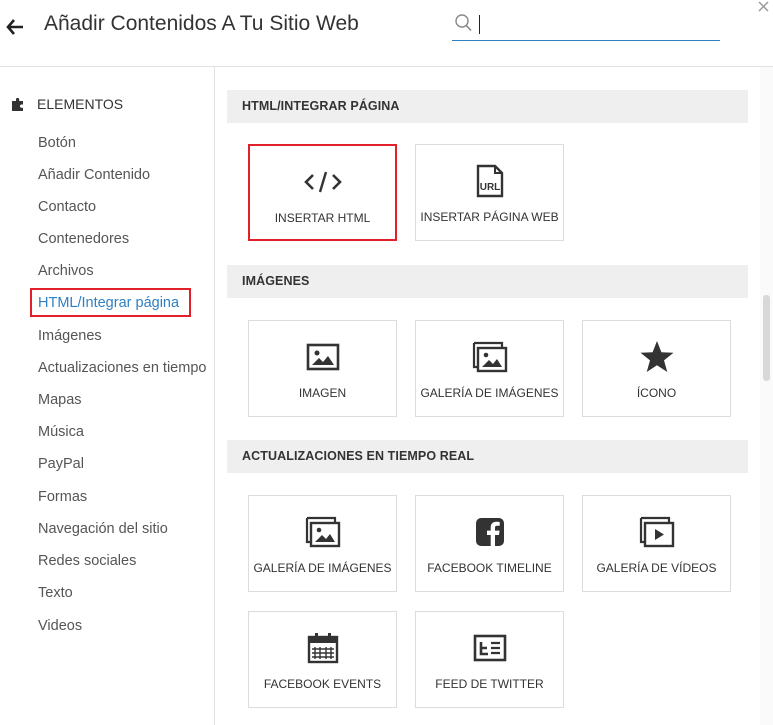 This screenshot has height=725, width=773. Describe the element at coordinates (322, 393) in the screenshot. I see `widget-tile-label: IMAGEN` at that location.